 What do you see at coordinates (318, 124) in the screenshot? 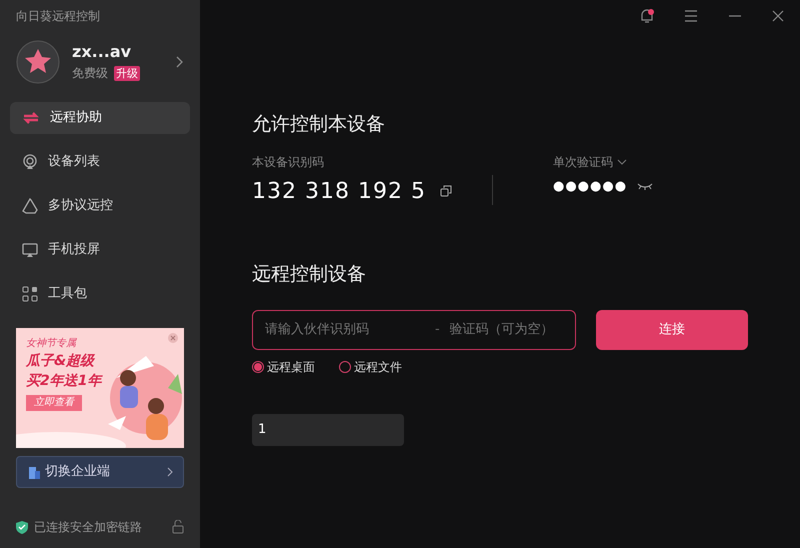
I see `section-title: 允许控制本设备` at bounding box center [318, 124].